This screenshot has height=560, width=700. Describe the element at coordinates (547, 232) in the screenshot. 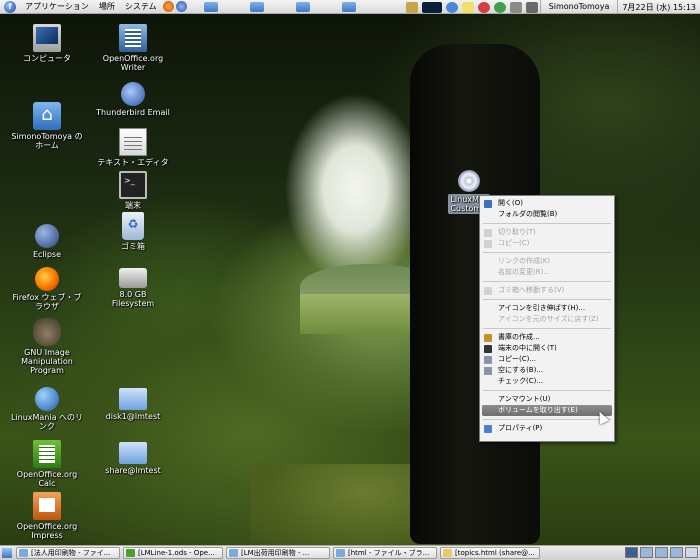

I see `context-menu-item: 切り取り(T)` at that location.